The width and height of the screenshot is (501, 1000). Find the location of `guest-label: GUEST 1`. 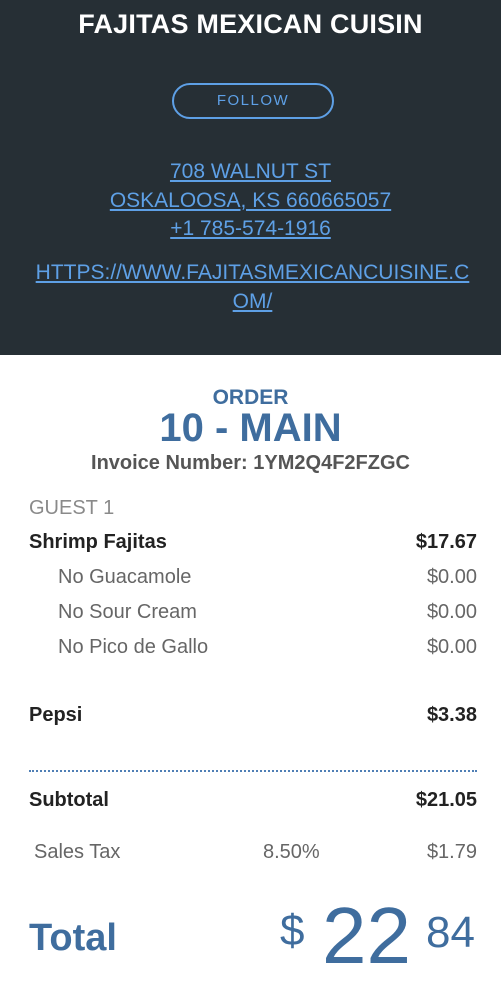

guest-label: GUEST 1 is located at coordinates (72, 508).